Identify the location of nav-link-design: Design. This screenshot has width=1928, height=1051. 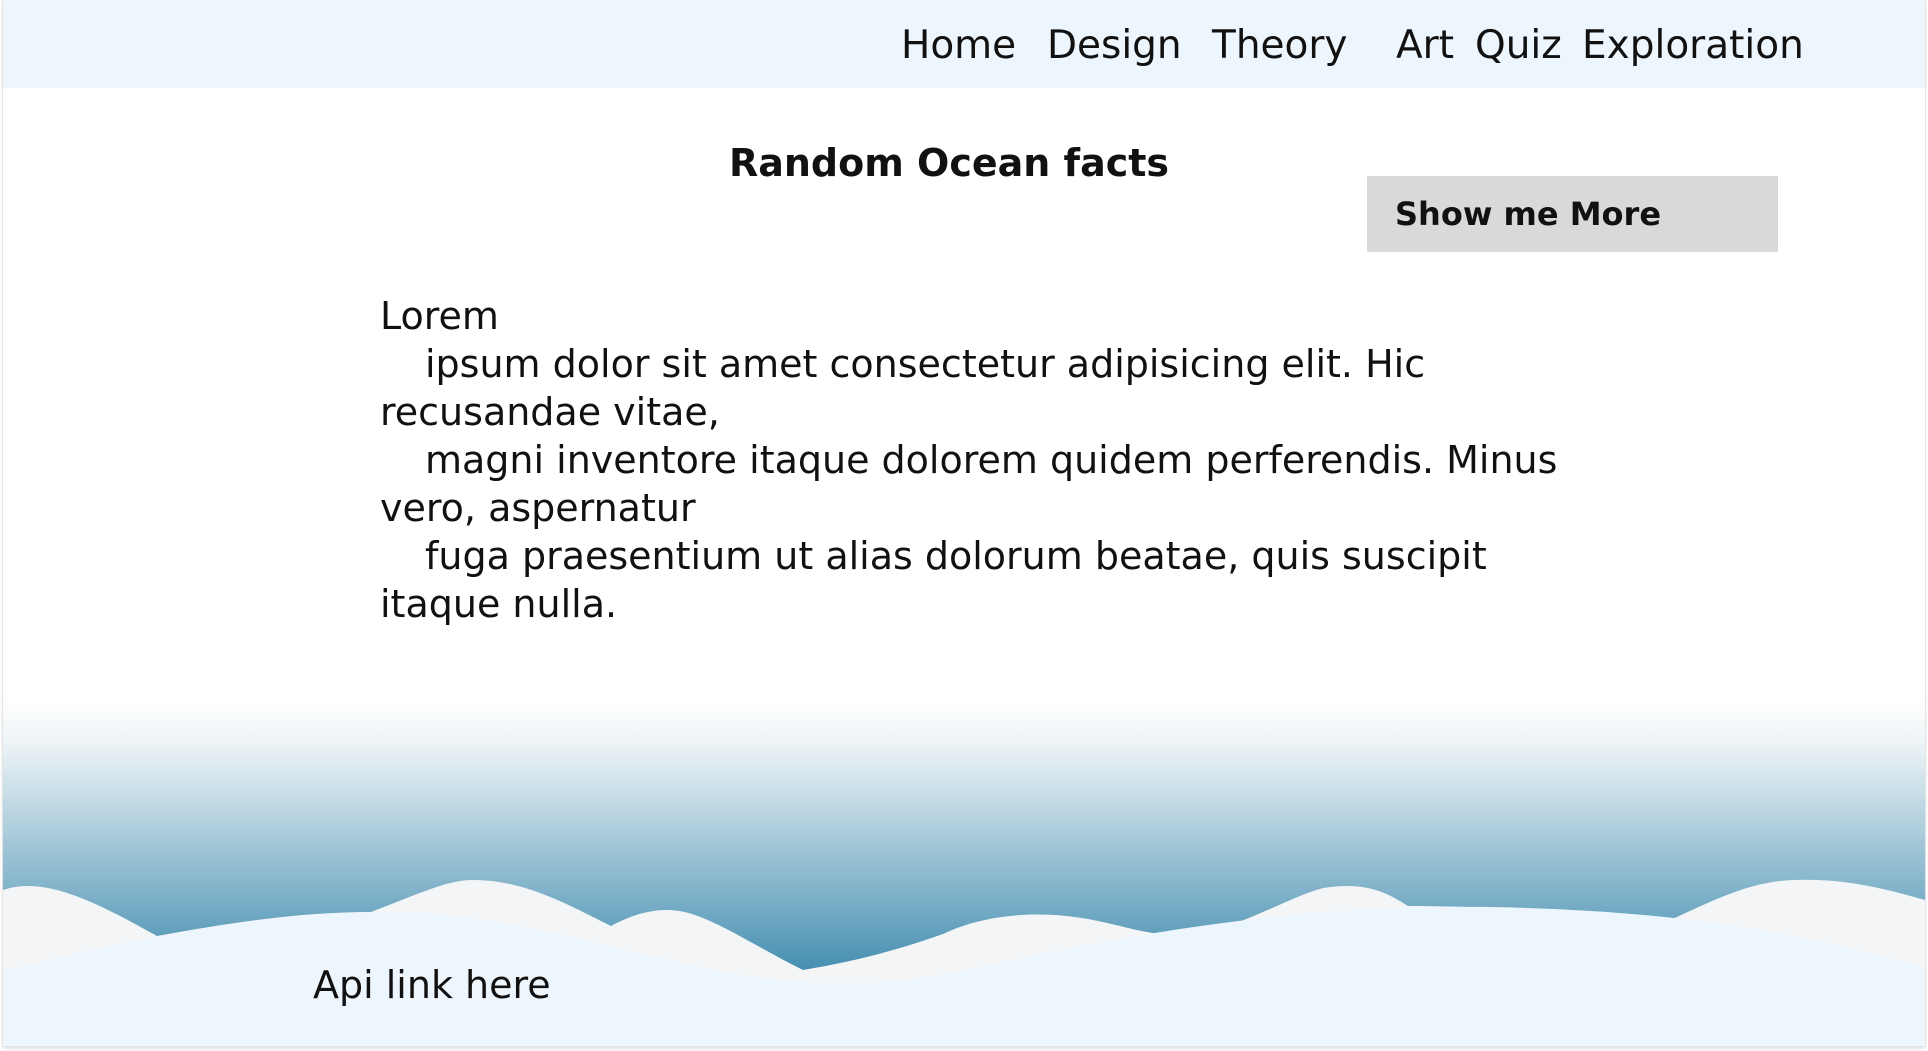
(1114, 46).